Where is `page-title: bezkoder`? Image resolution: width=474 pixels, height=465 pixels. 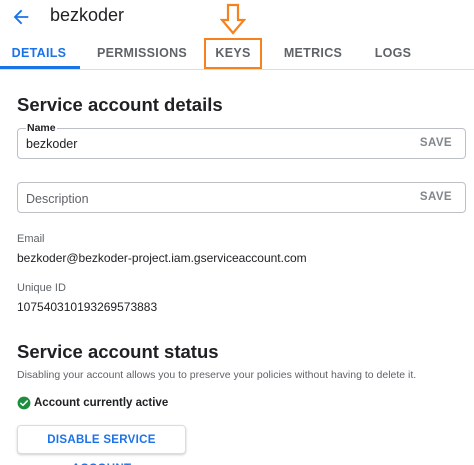
page-title: bezkoder is located at coordinates (87, 15).